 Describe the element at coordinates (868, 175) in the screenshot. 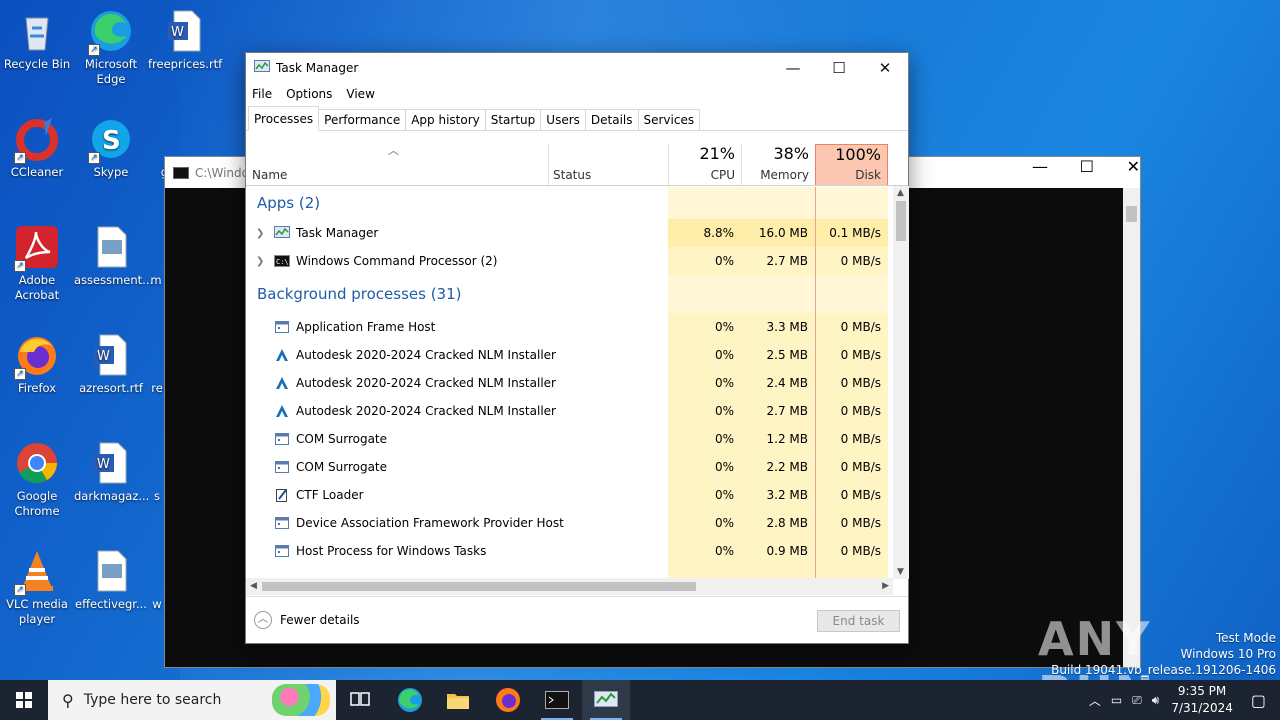

I see `disk-label: Disk` at that location.